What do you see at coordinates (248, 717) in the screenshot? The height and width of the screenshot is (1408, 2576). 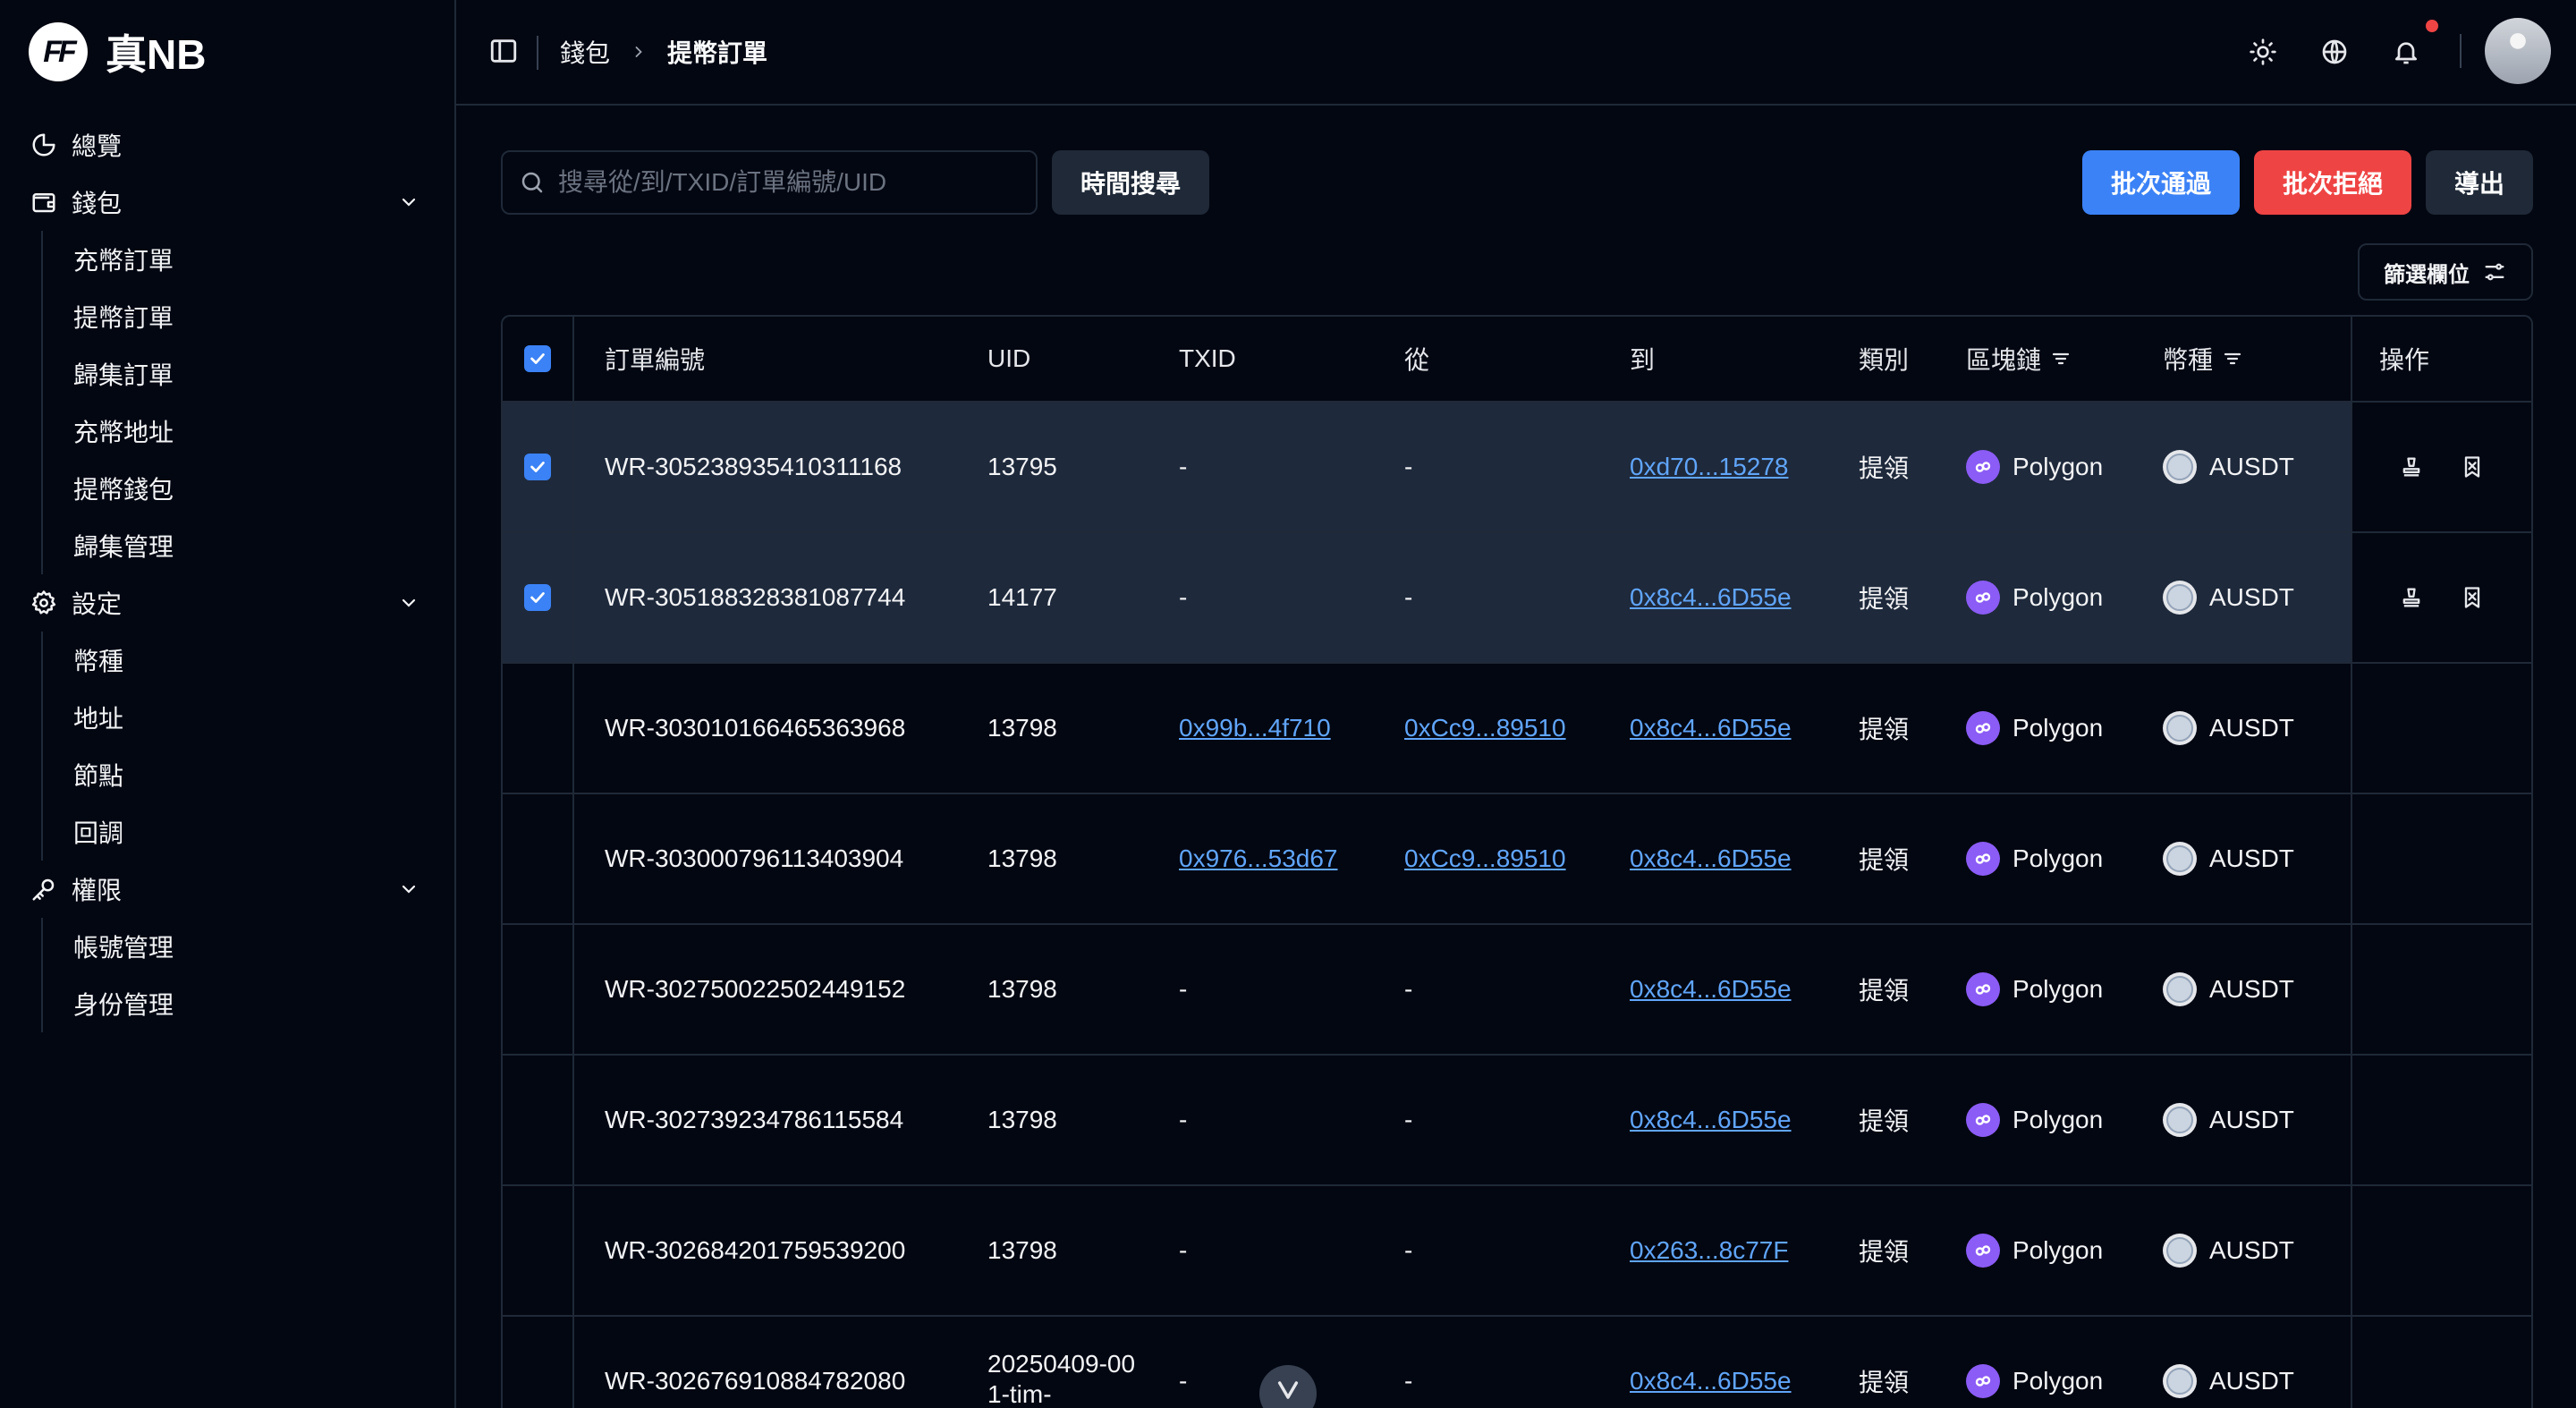 I see `sidebar-item-addresses: 地址` at bounding box center [248, 717].